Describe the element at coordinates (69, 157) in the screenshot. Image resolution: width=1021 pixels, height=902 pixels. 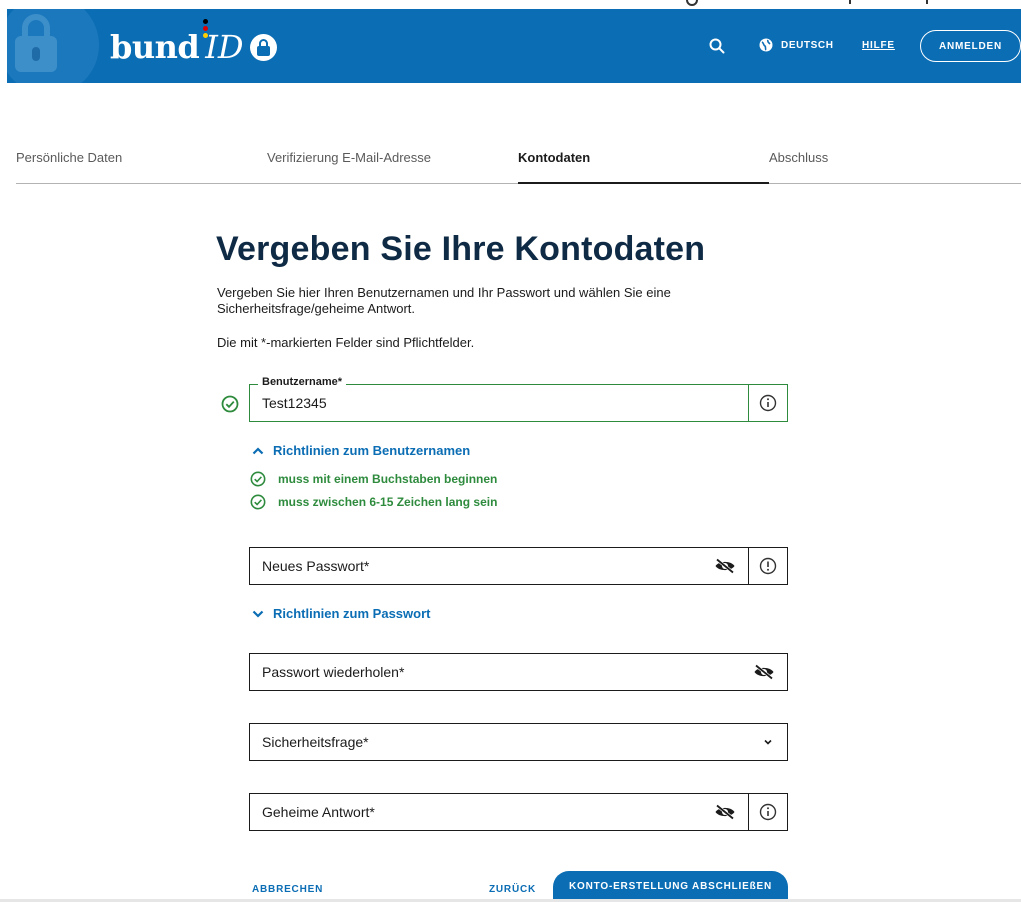
I see `step-personal-data: Persönliche Daten` at that location.